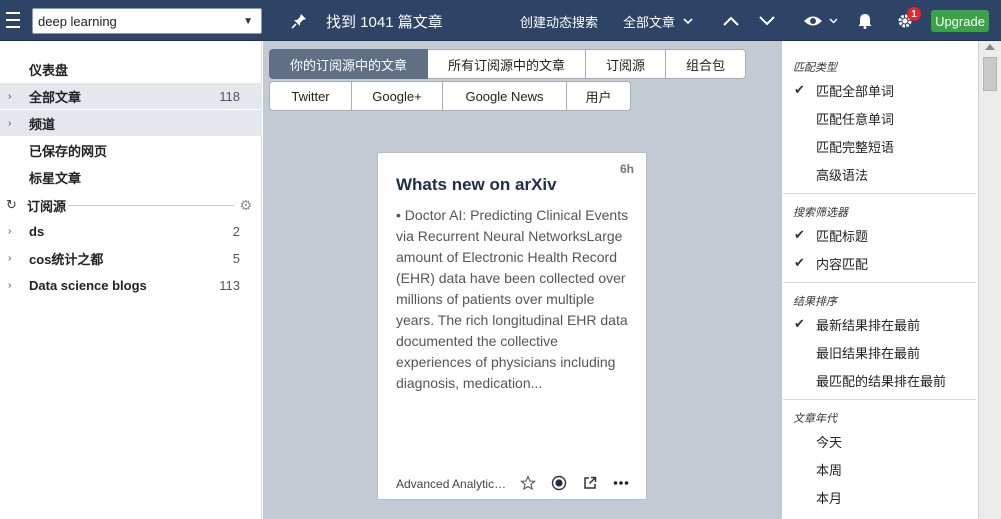  What do you see at coordinates (868, 325) in the screenshot?
I see `option-label: 最新结果排在最前` at bounding box center [868, 325].